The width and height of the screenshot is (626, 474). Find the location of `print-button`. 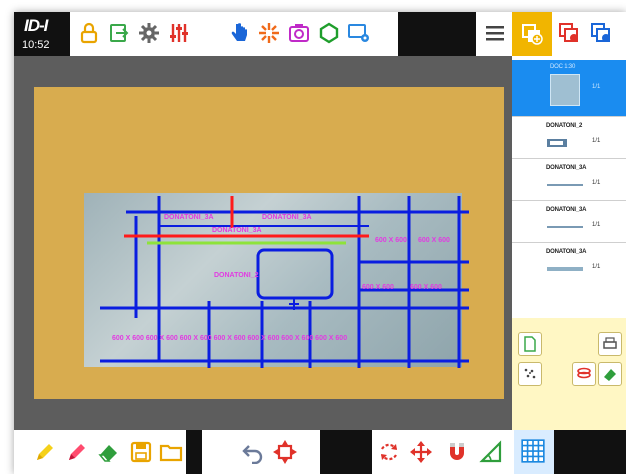

print-button is located at coordinates (610, 344).